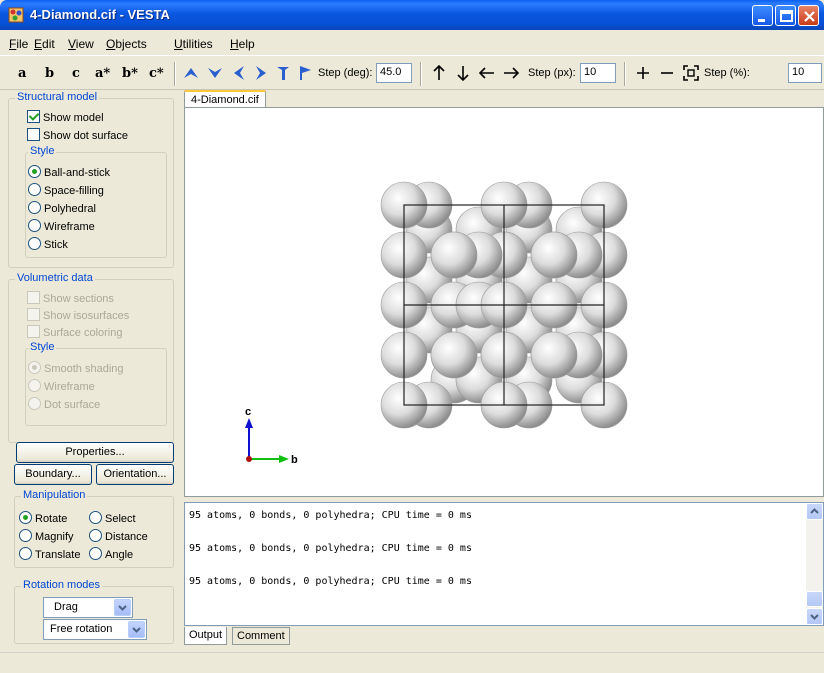  I want to click on axis-label-c: c, so click(248, 412).